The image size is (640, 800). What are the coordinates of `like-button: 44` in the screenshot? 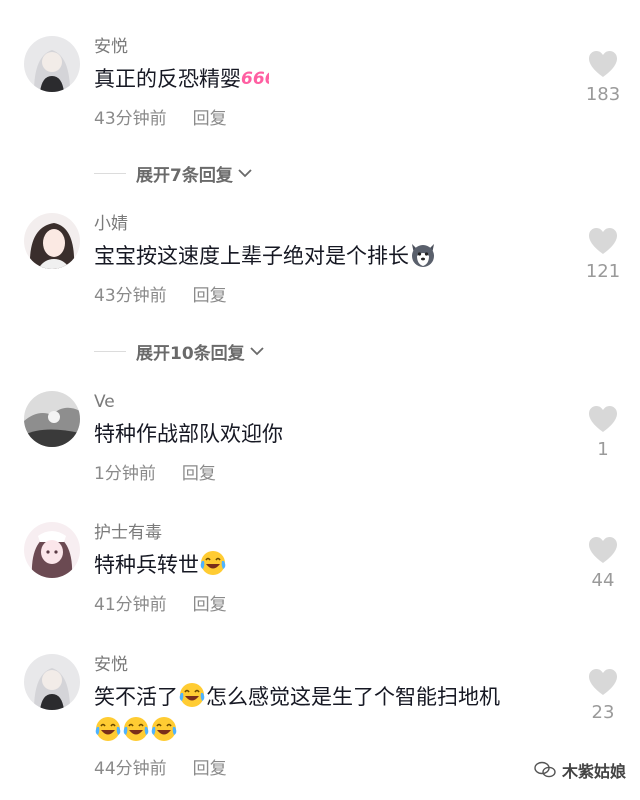 It's located at (603, 564).